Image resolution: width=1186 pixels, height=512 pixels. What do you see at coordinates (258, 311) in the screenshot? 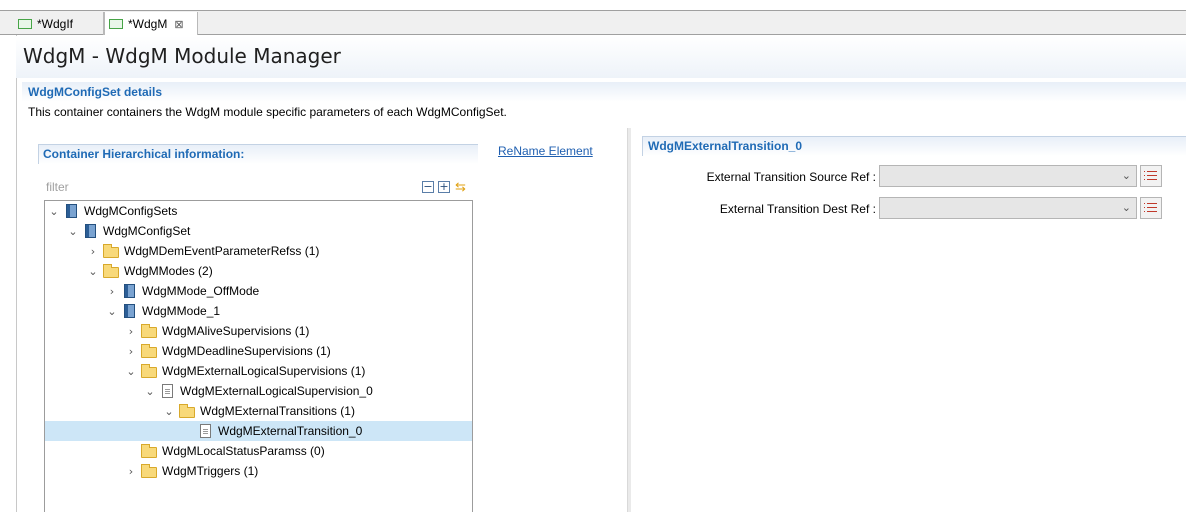
I see `tree-item: ⌄ WdgMMode_1` at bounding box center [258, 311].